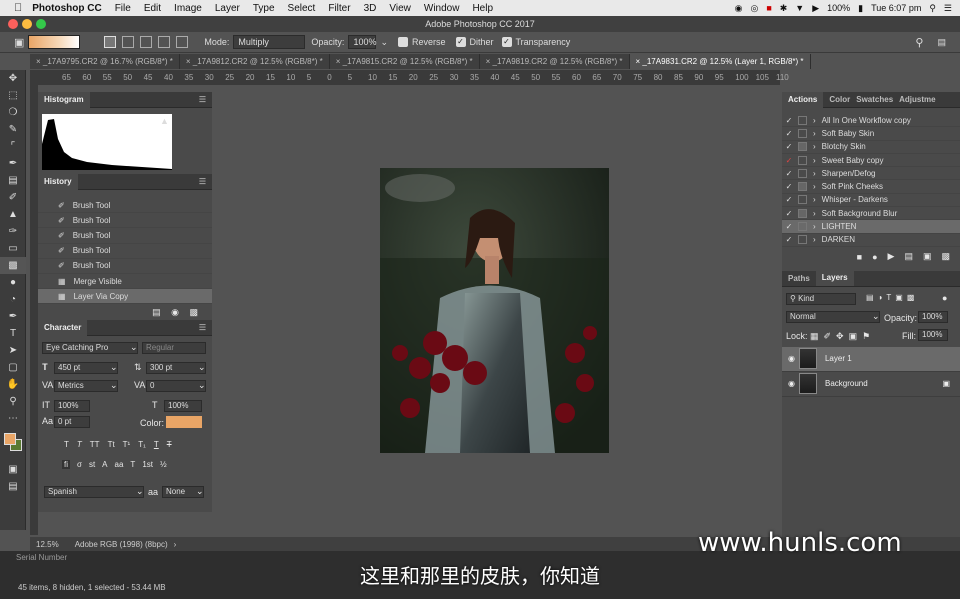 This screenshot has width=960, height=599. I want to click on gradient-type-reflected, so click(164, 42).